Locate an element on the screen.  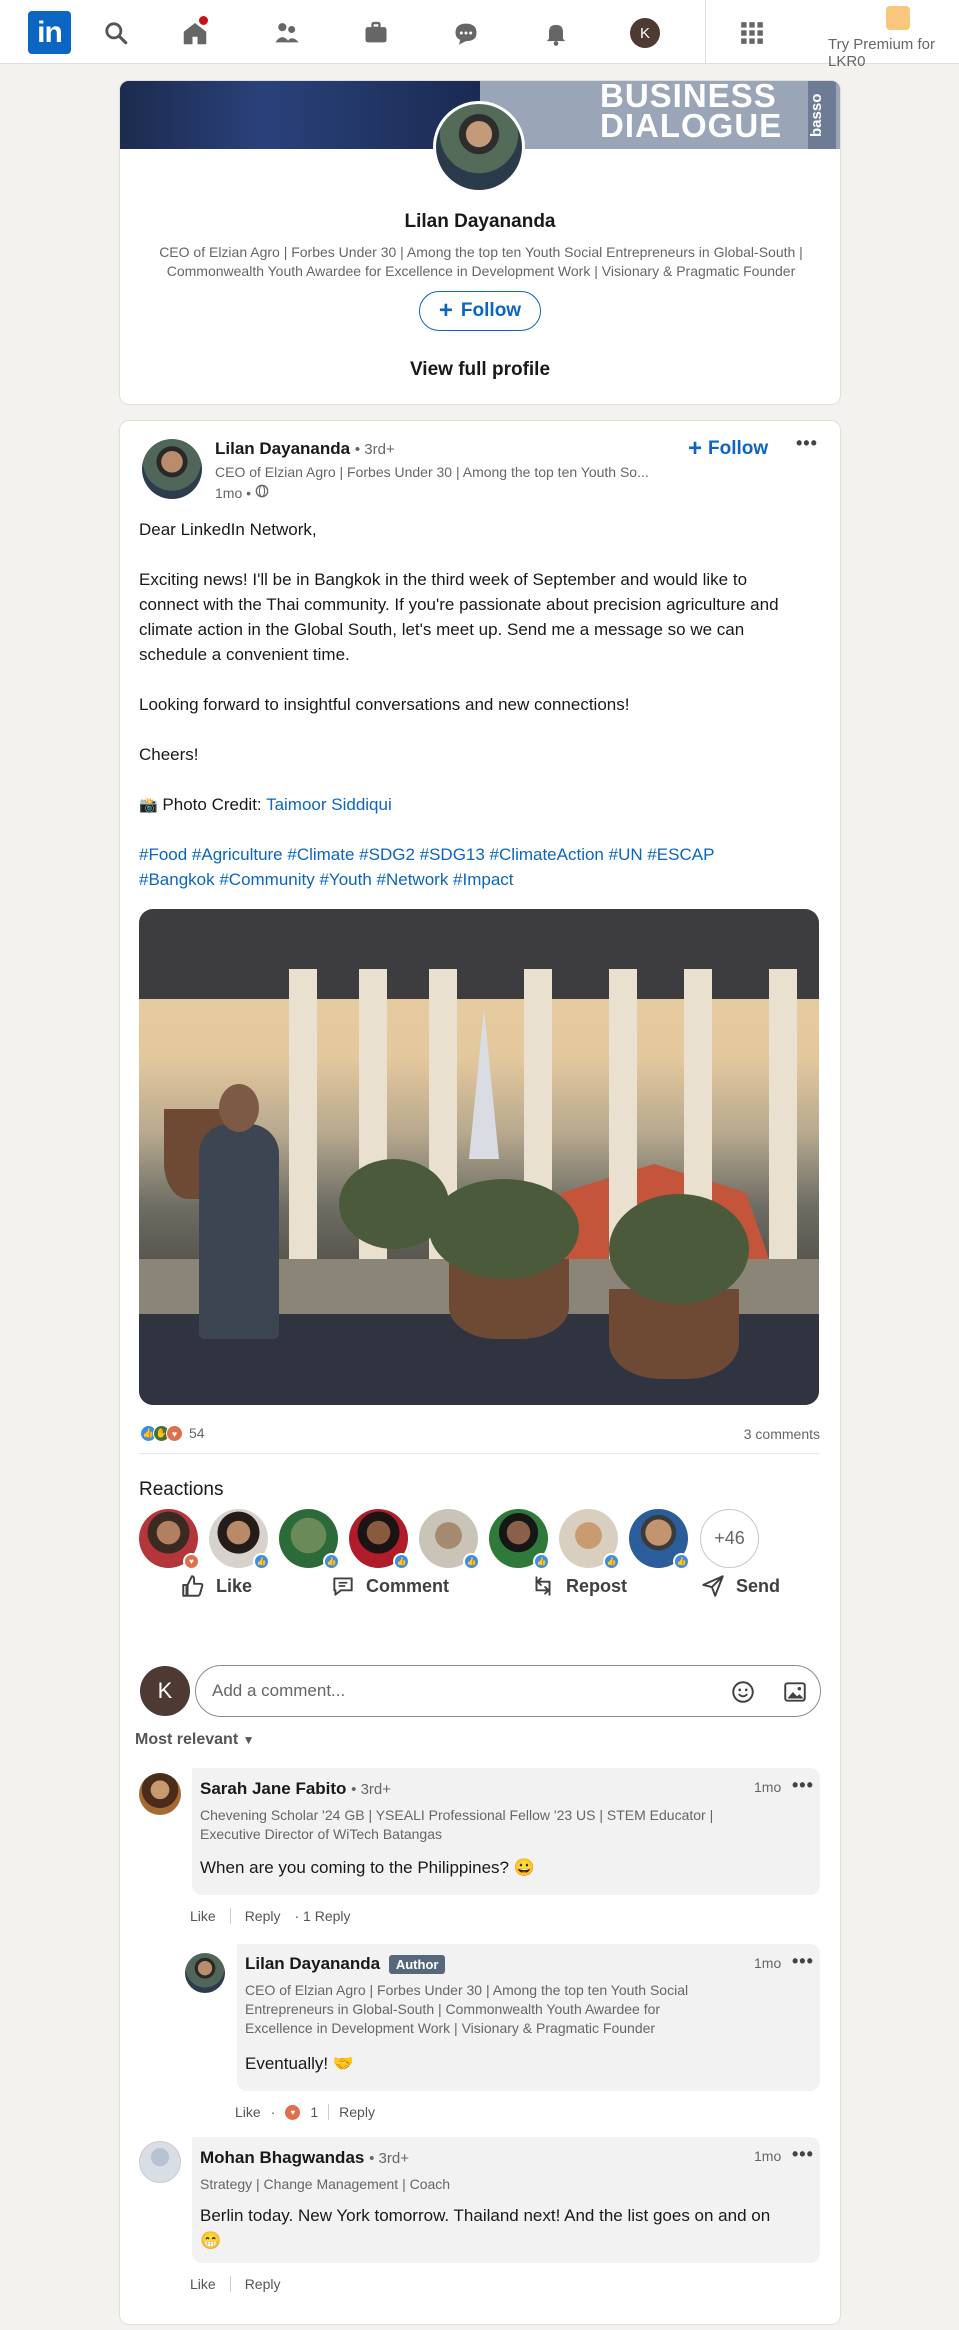
me-avatar: K is located at coordinates (645, 33).